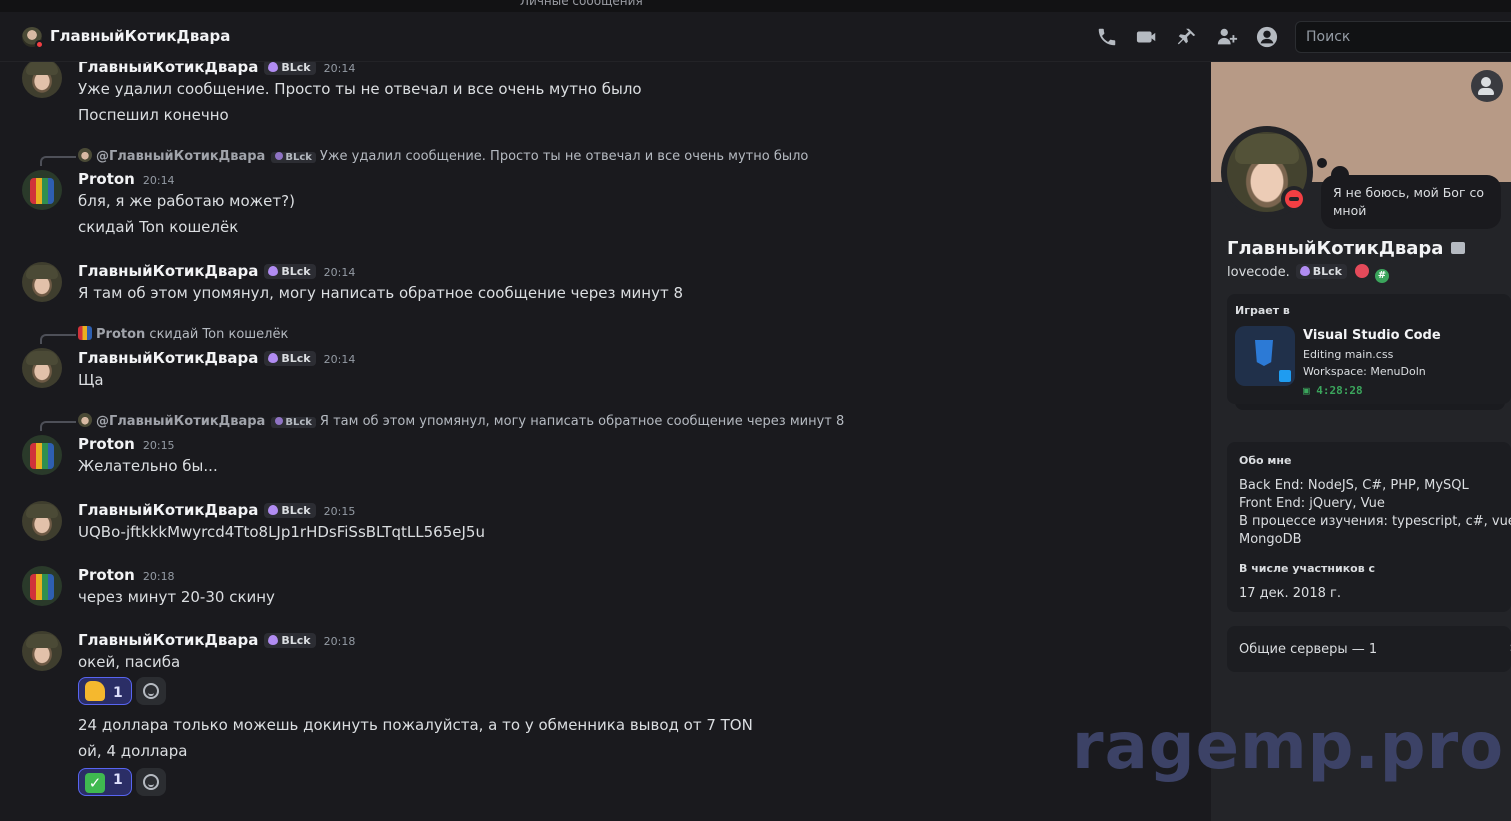 Image resolution: width=1511 pixels, height=821 pixels. What do you see at coordinates (1458, 248) in the screenshot?
I see `note-icon` at bounding box center [1458, 248].